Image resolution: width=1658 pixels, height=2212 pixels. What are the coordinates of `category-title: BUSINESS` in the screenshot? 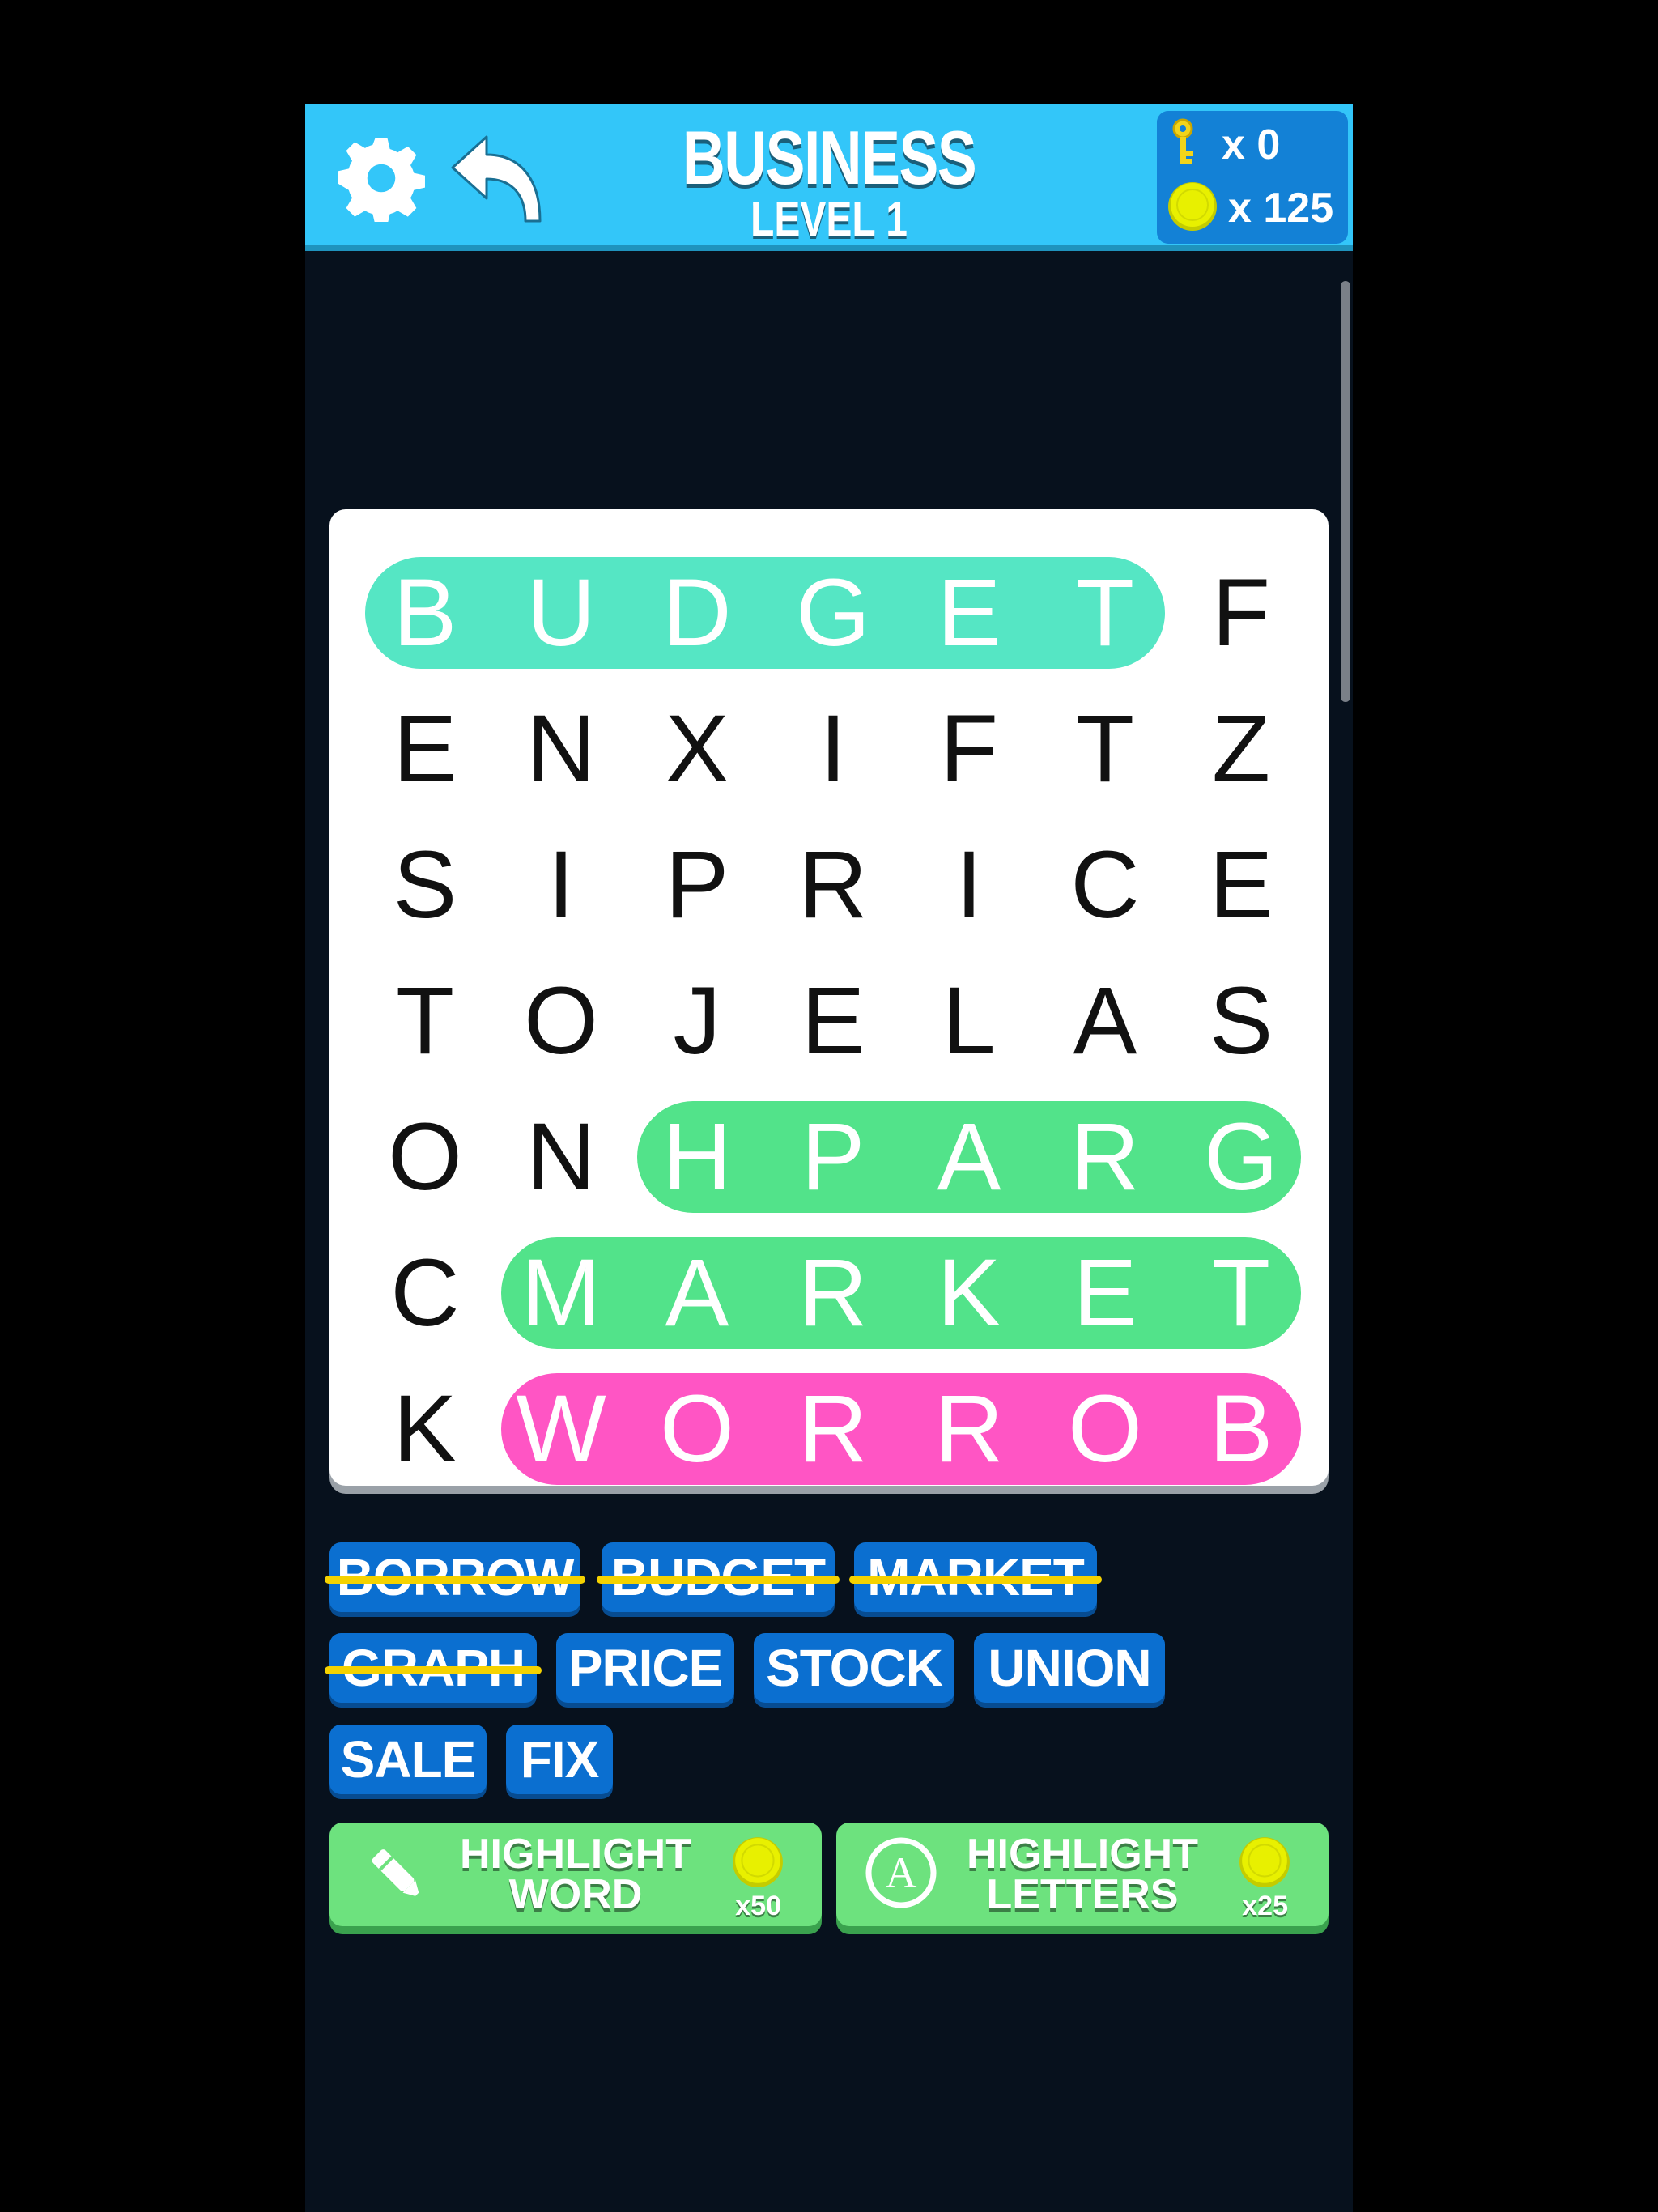 It's located at (829, 158).